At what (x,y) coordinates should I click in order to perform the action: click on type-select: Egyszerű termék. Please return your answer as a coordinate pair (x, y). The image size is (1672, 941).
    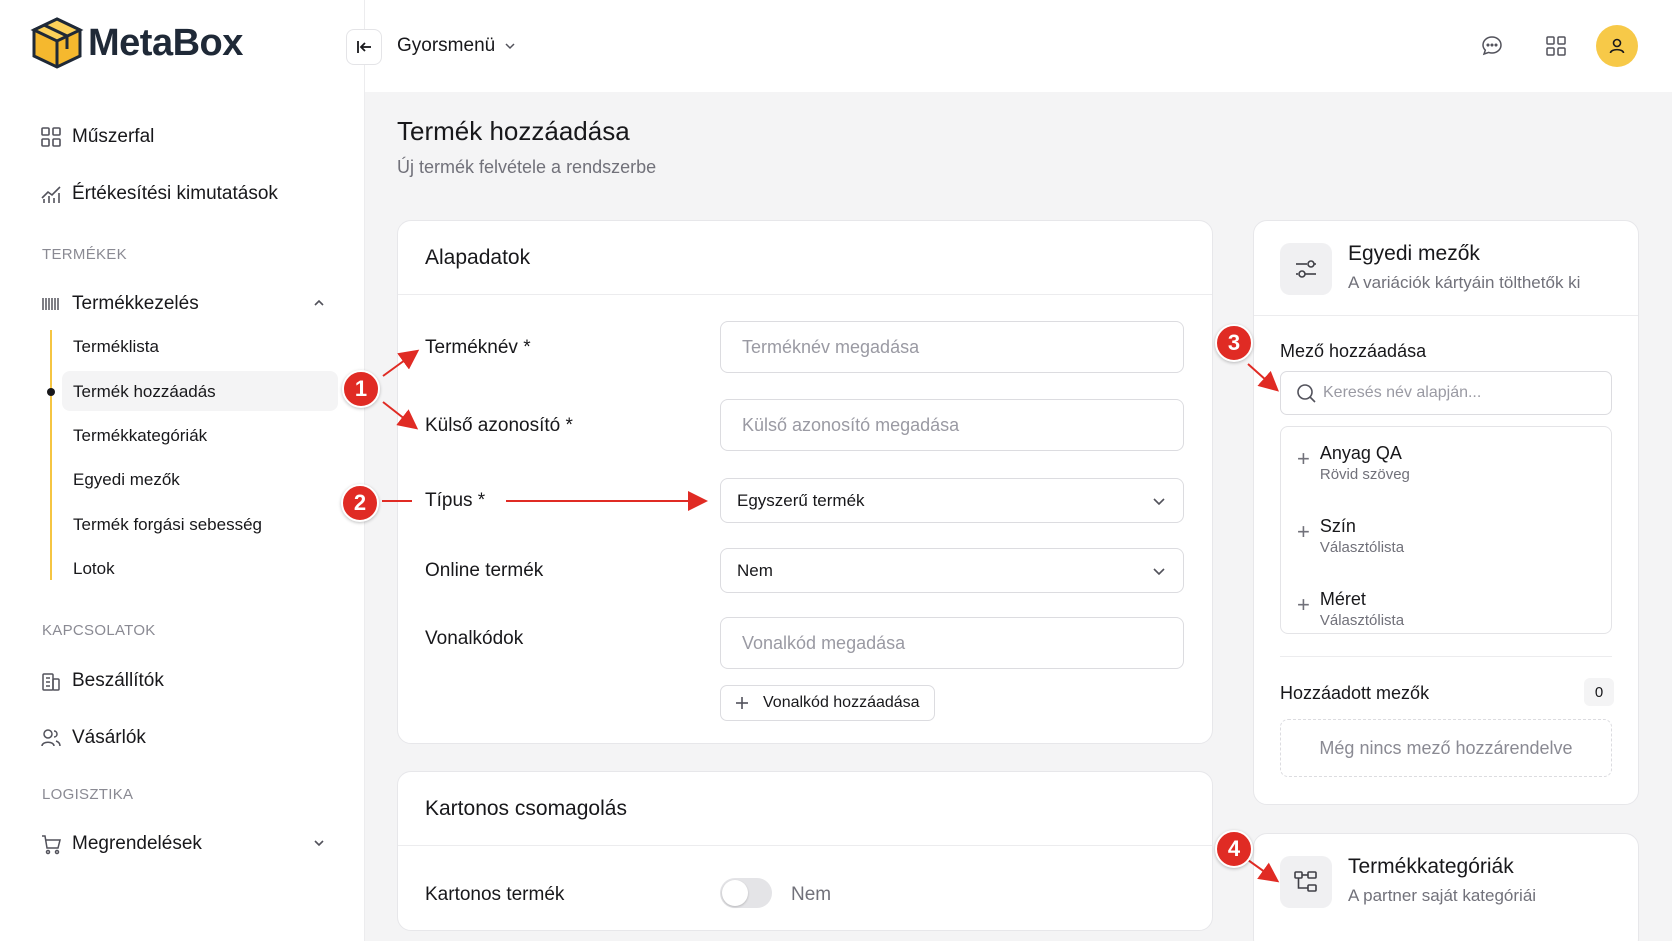
    Looking at the image, I should click on (952, 500).